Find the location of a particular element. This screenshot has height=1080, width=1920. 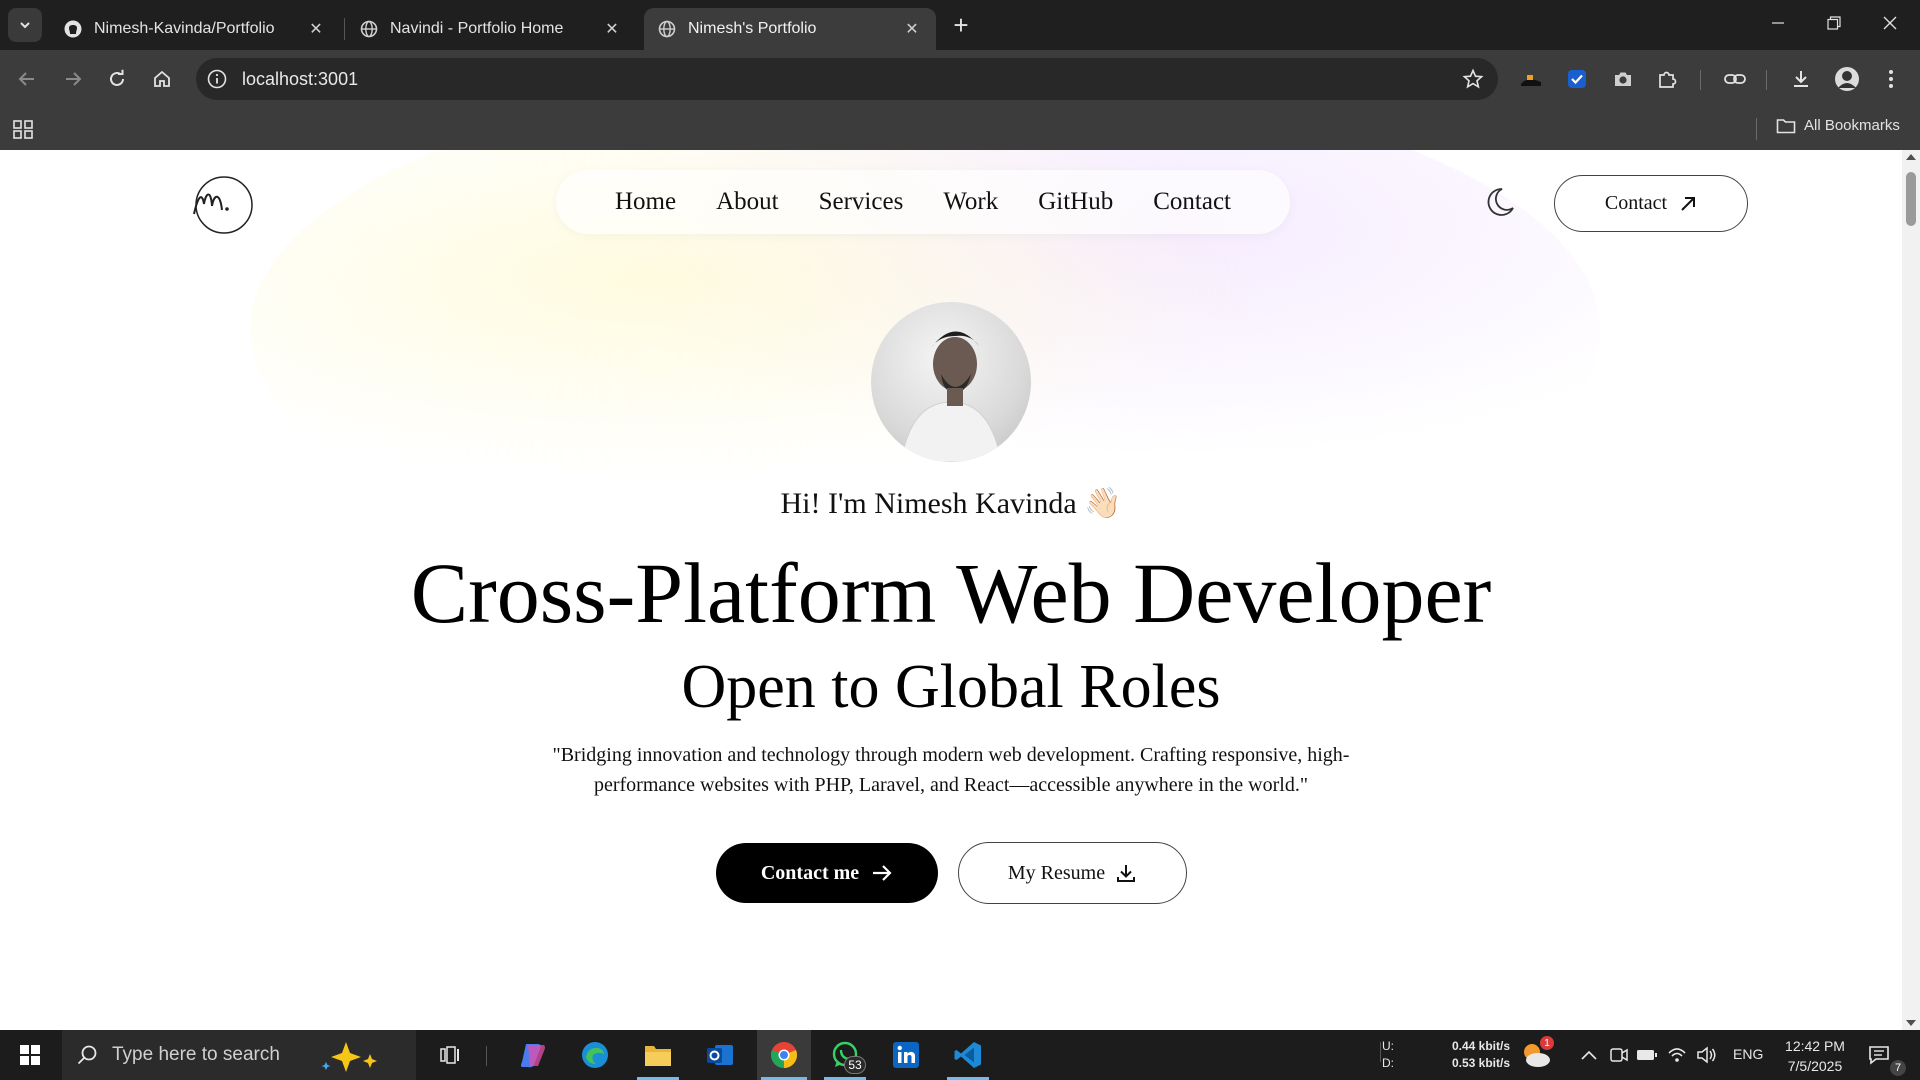

bookmark-star-icon is located at coordinates (1473, 79).